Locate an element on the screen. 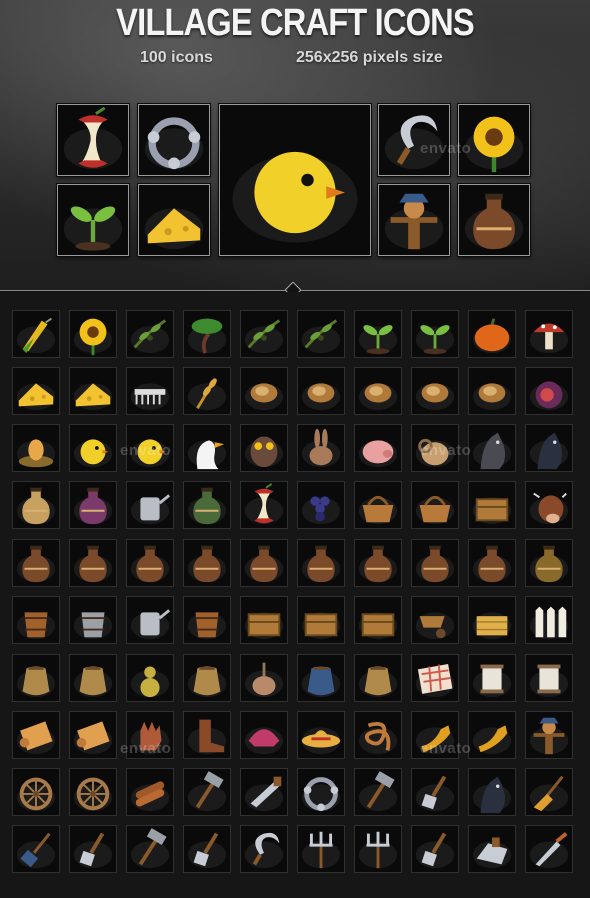 This screenshot has height=898, width=590. horn-icon is located at coordinates (492, 735).